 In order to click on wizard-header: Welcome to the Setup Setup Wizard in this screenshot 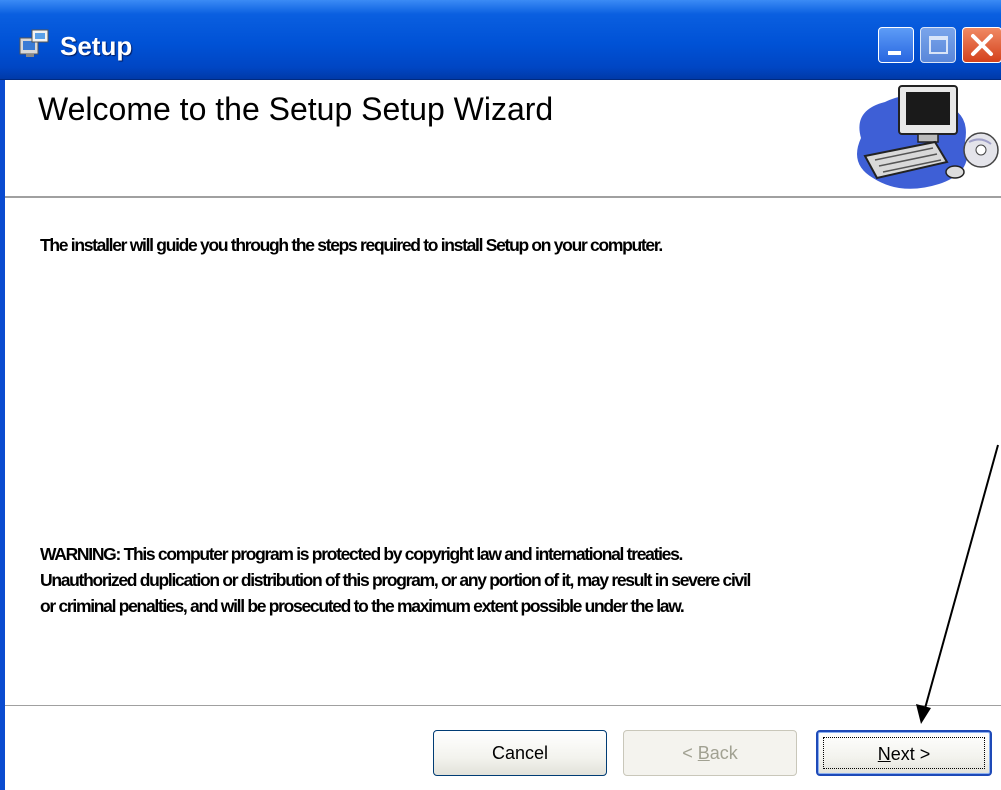, I will do `click(503, 139)`.